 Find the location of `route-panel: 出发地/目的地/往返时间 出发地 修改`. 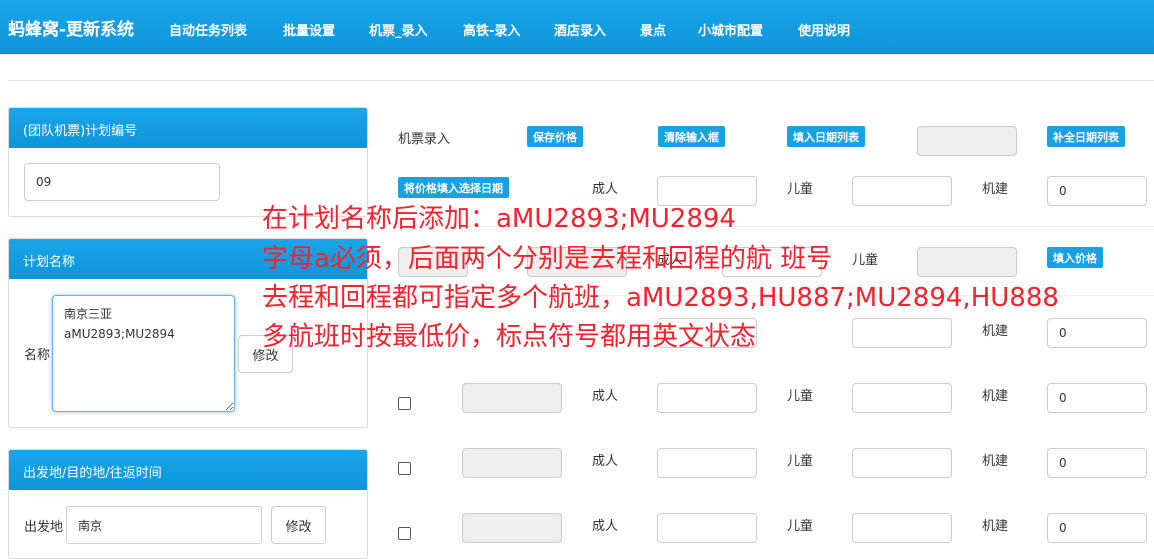

route-panel: 出发地/目的地/往返时间 出发地 修改 is located at coordinates (188, 504).